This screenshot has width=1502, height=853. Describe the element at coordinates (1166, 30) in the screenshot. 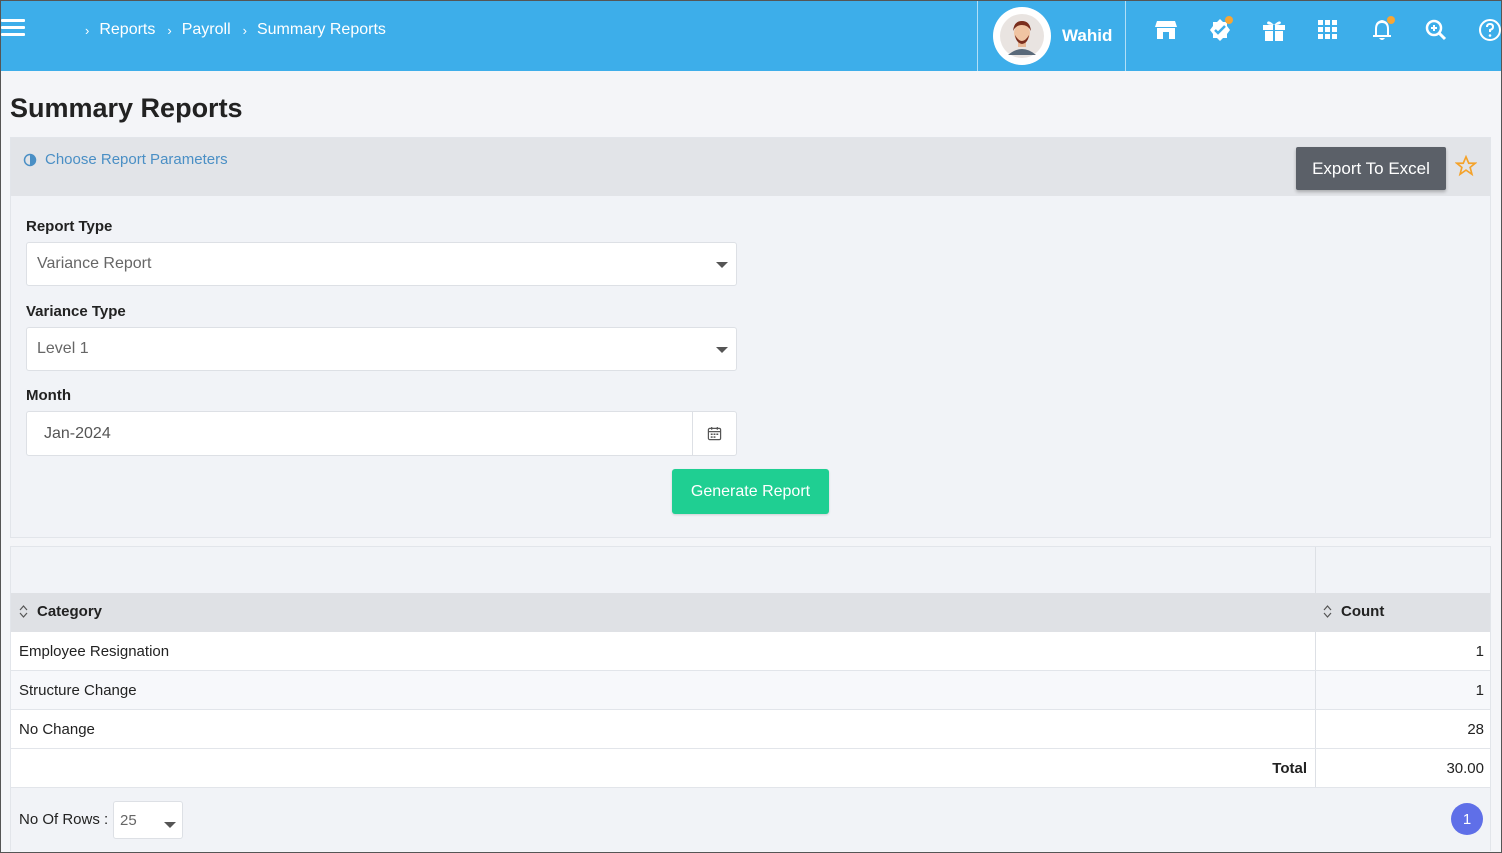

I see `store-icon` at that location.